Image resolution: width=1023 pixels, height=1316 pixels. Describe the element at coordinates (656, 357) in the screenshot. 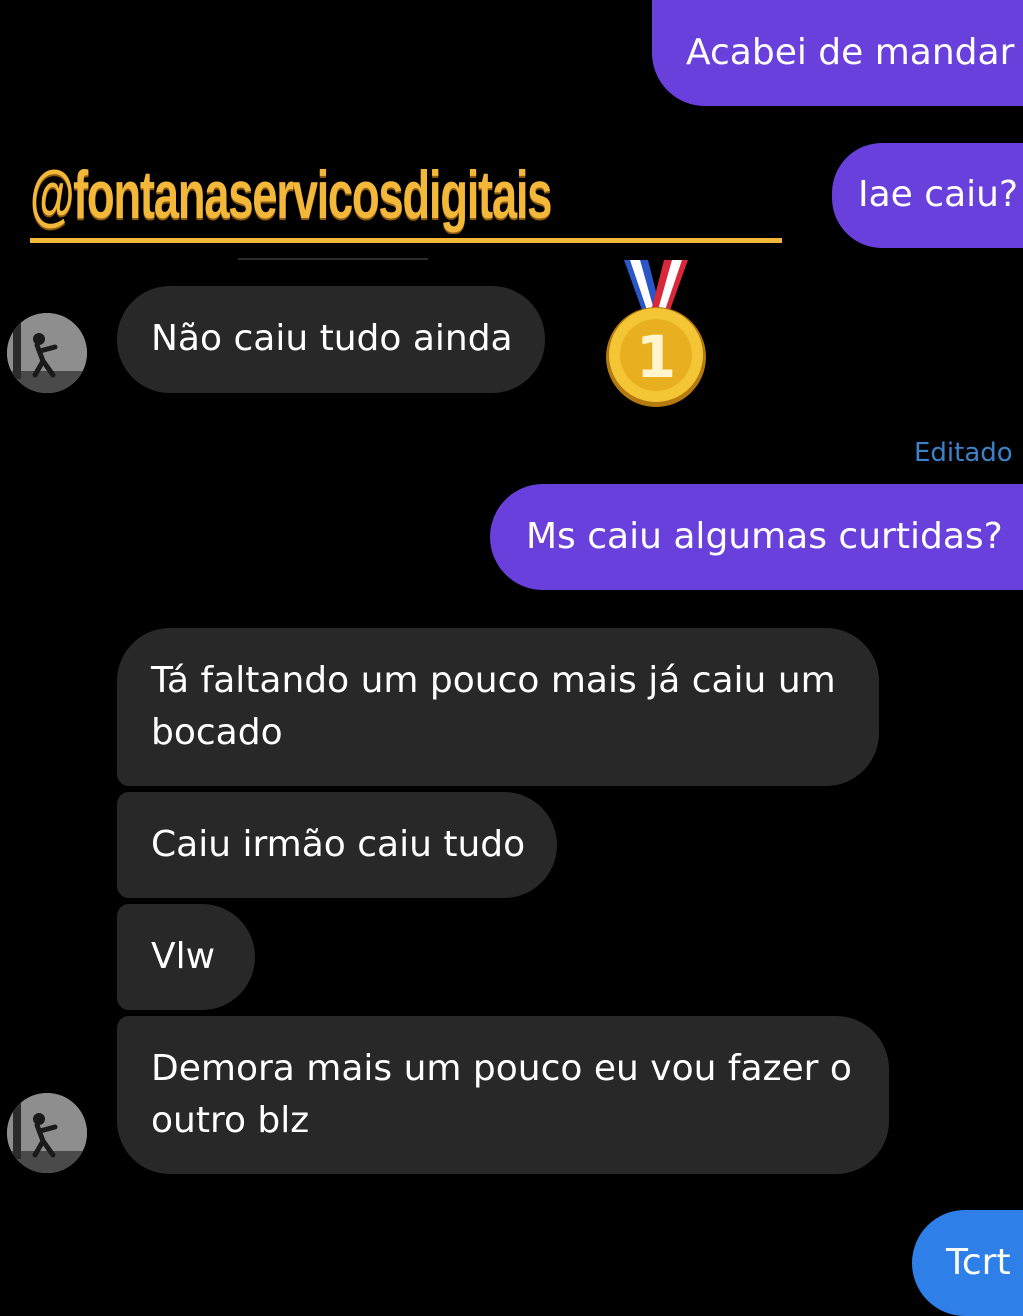

I see `medal-number: 1` at that location.